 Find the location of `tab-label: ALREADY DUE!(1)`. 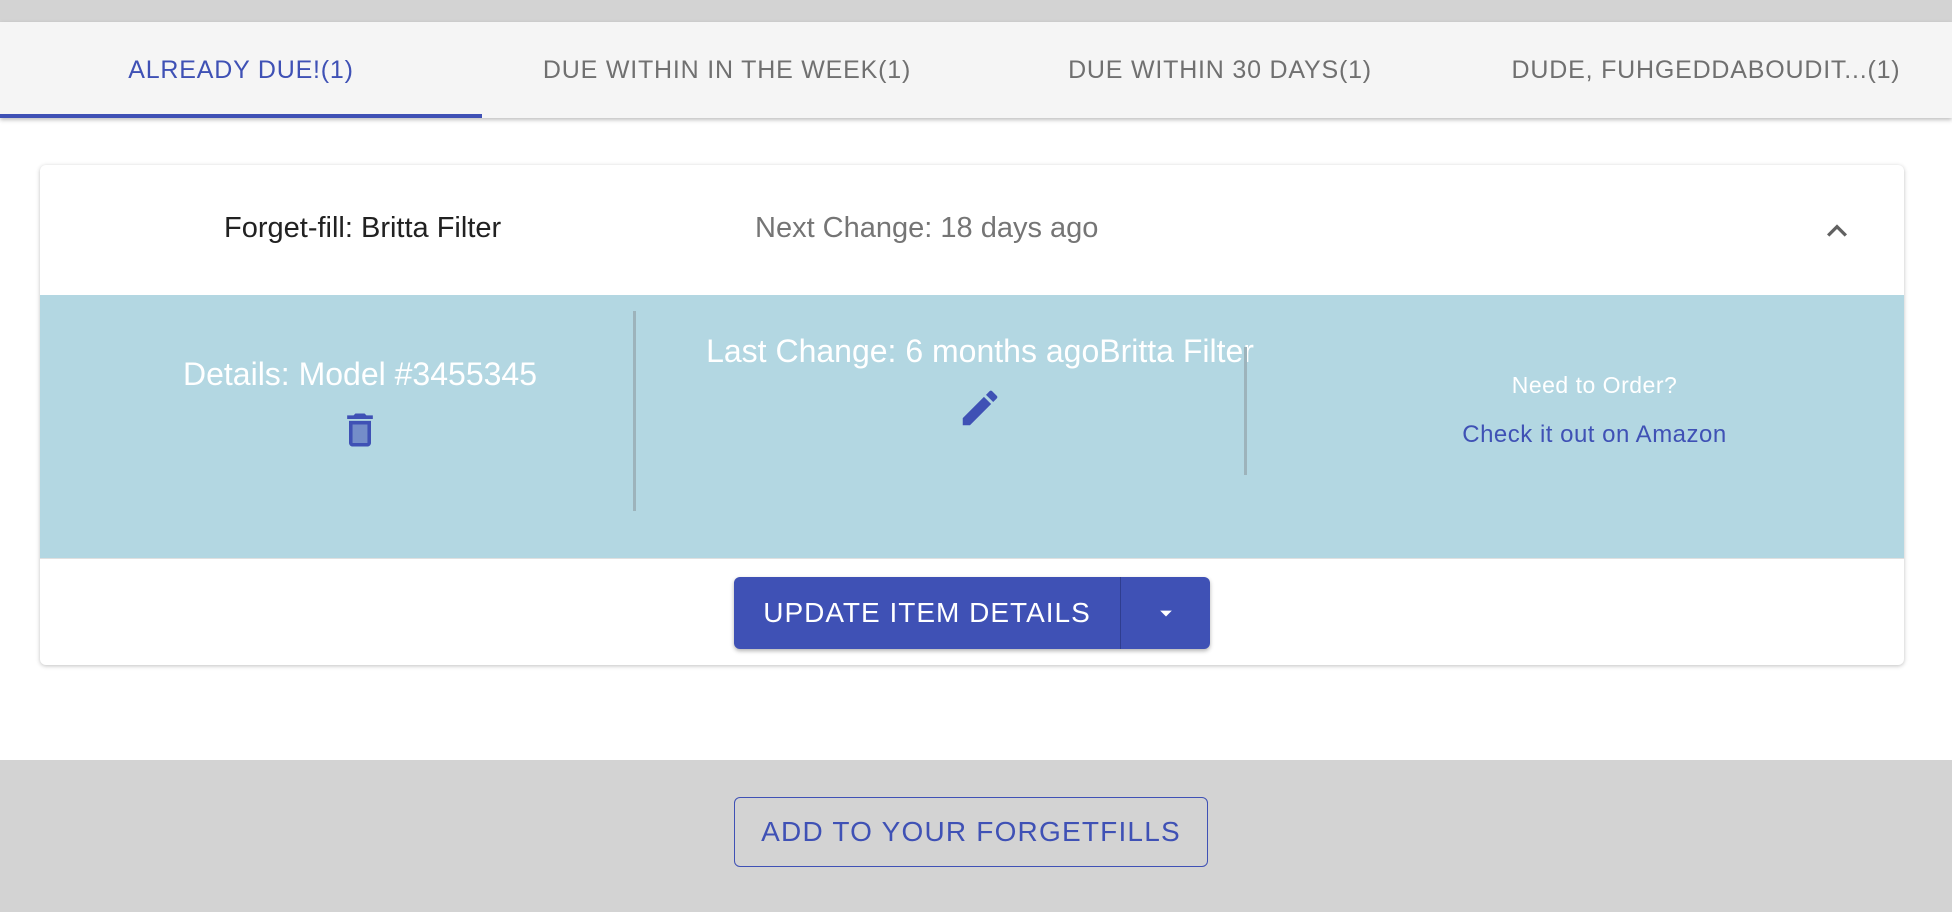

tab-label: ALREADY DUE!(1) is located at coordinates (241, 69).